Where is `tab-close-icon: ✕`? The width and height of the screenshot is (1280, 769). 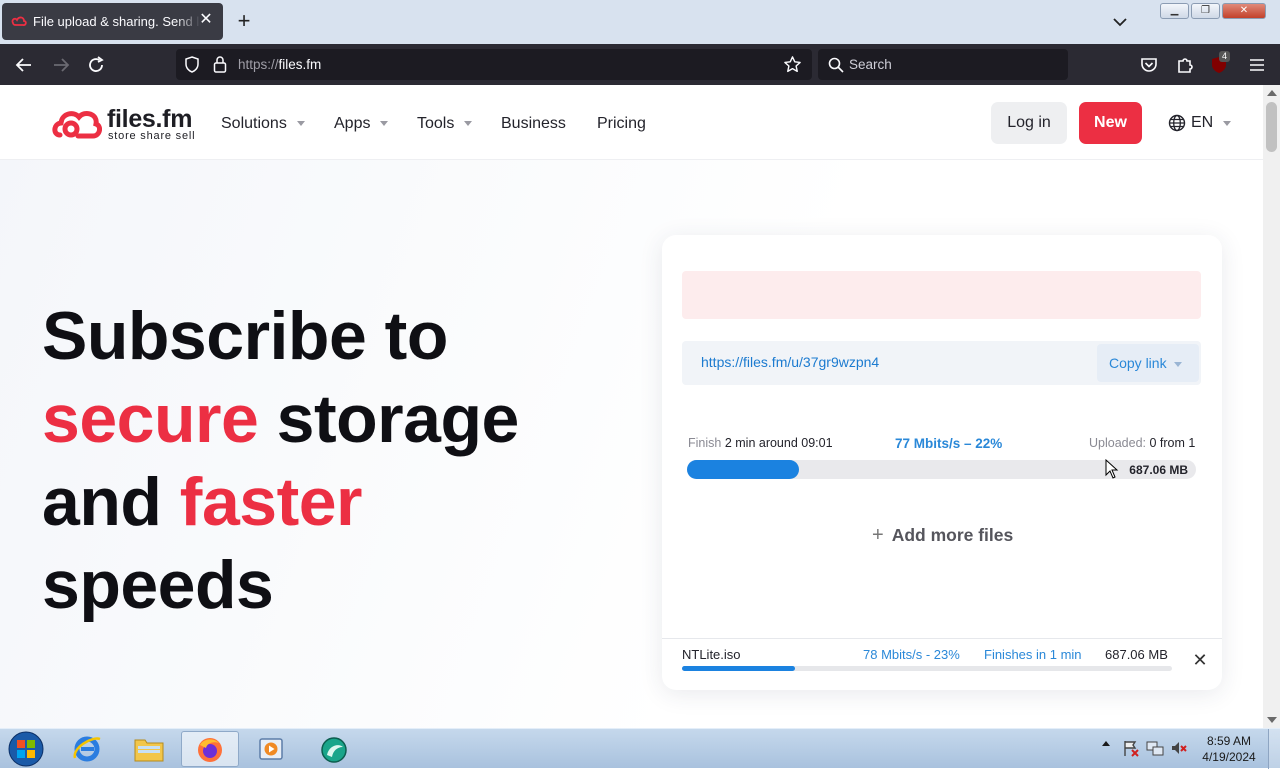
tab-close-icon: ✕ is located at coordinates (206, 20).